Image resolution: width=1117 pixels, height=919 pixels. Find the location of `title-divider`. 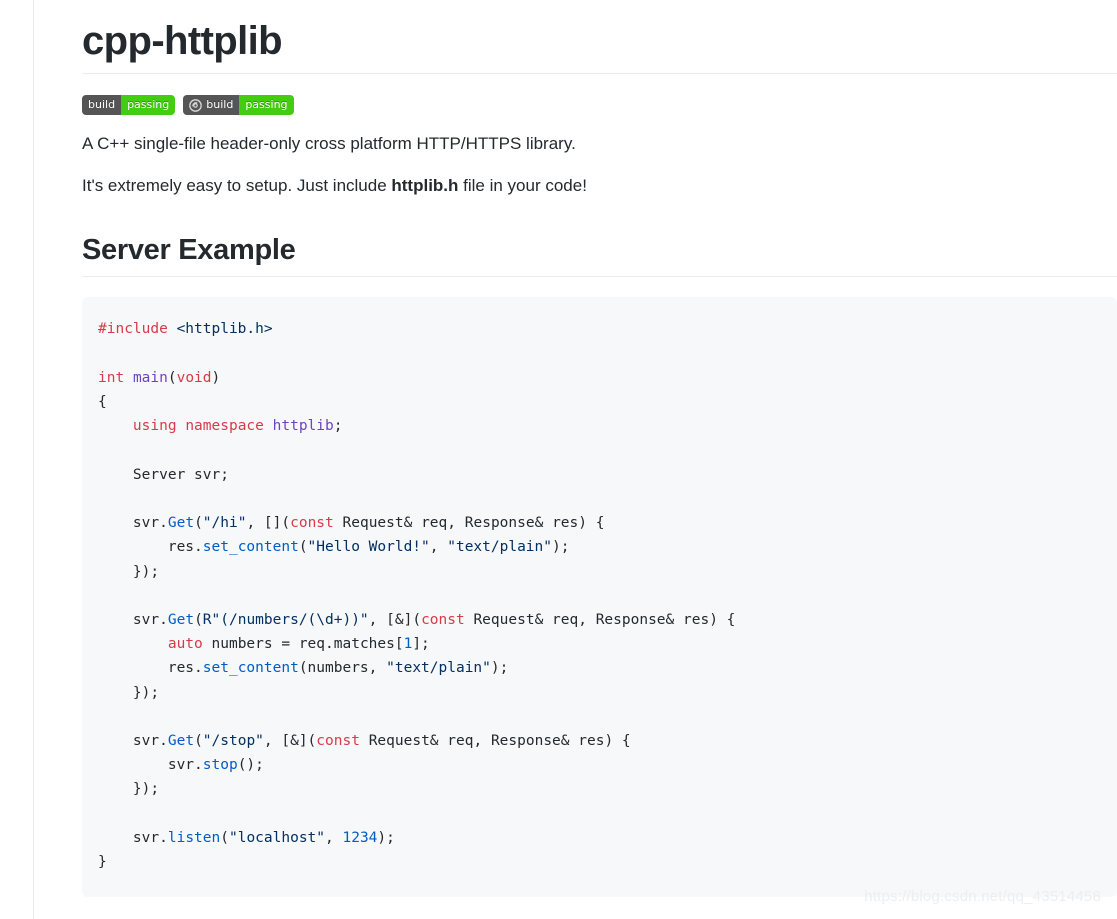

title-divider is located at coordinates (599, 73).